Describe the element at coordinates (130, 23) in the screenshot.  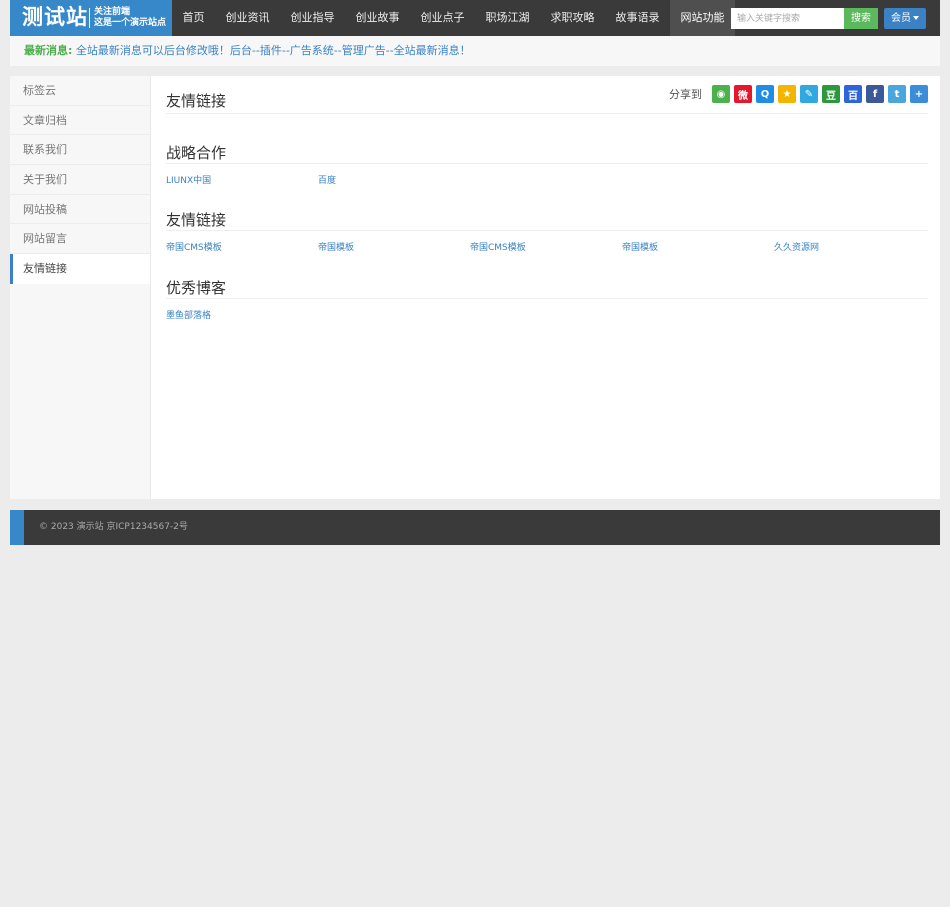
I see `logo-tagline-line2: 这是一个演示站点` at that location.